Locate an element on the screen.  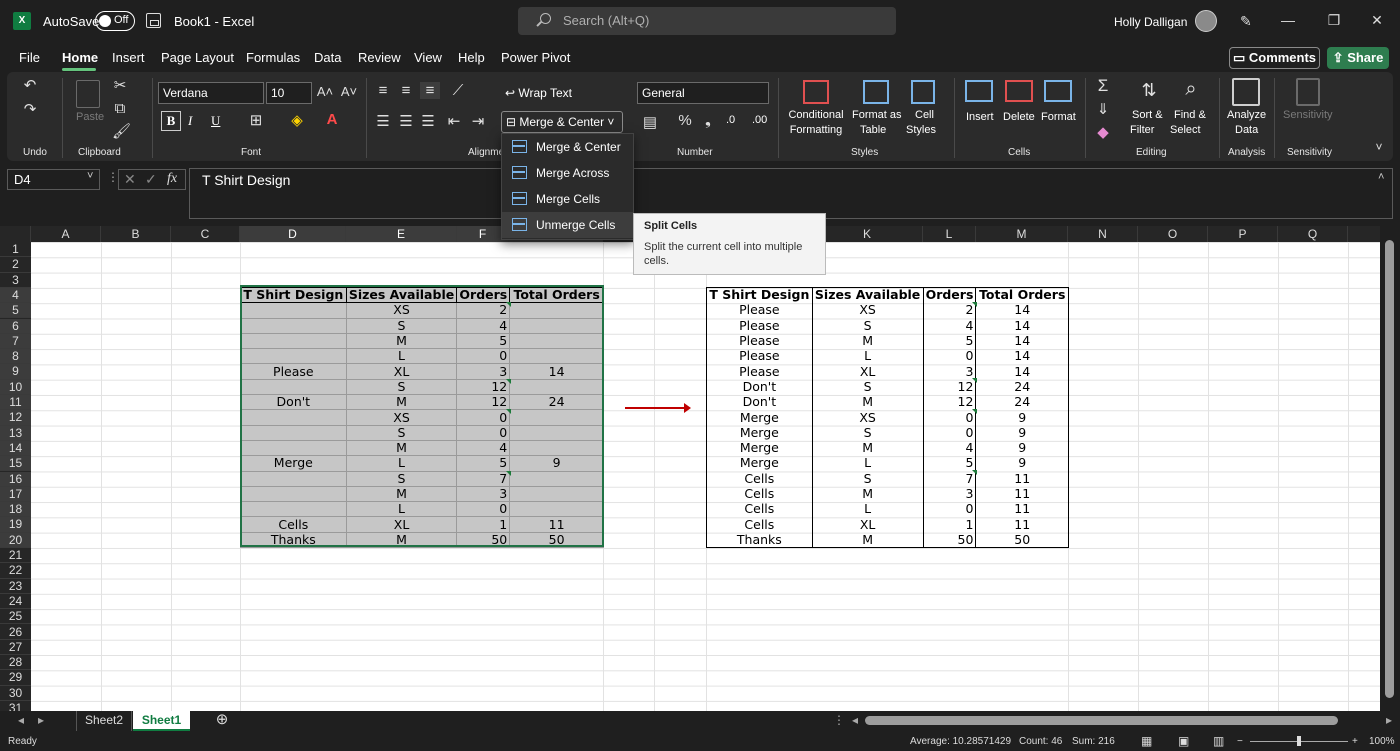
decrease-decimal-icon: .00 is located at coordinates (759, 120).